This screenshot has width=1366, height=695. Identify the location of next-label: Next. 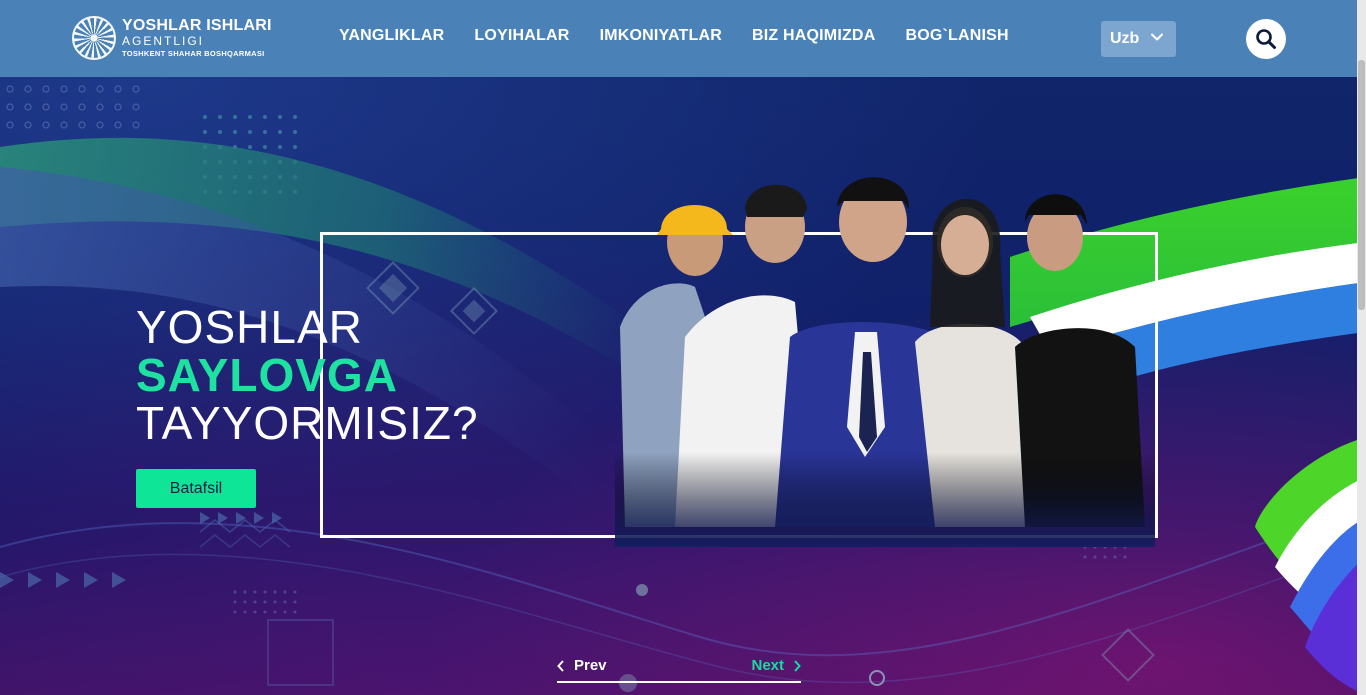
(767, 665).